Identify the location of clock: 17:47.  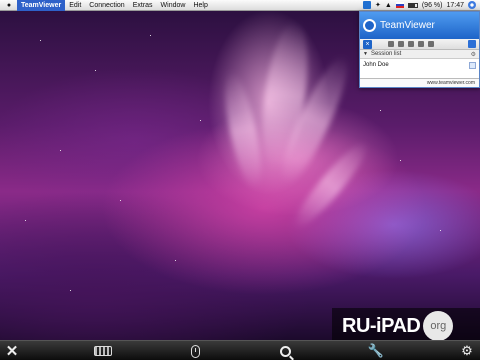
(455, 5).